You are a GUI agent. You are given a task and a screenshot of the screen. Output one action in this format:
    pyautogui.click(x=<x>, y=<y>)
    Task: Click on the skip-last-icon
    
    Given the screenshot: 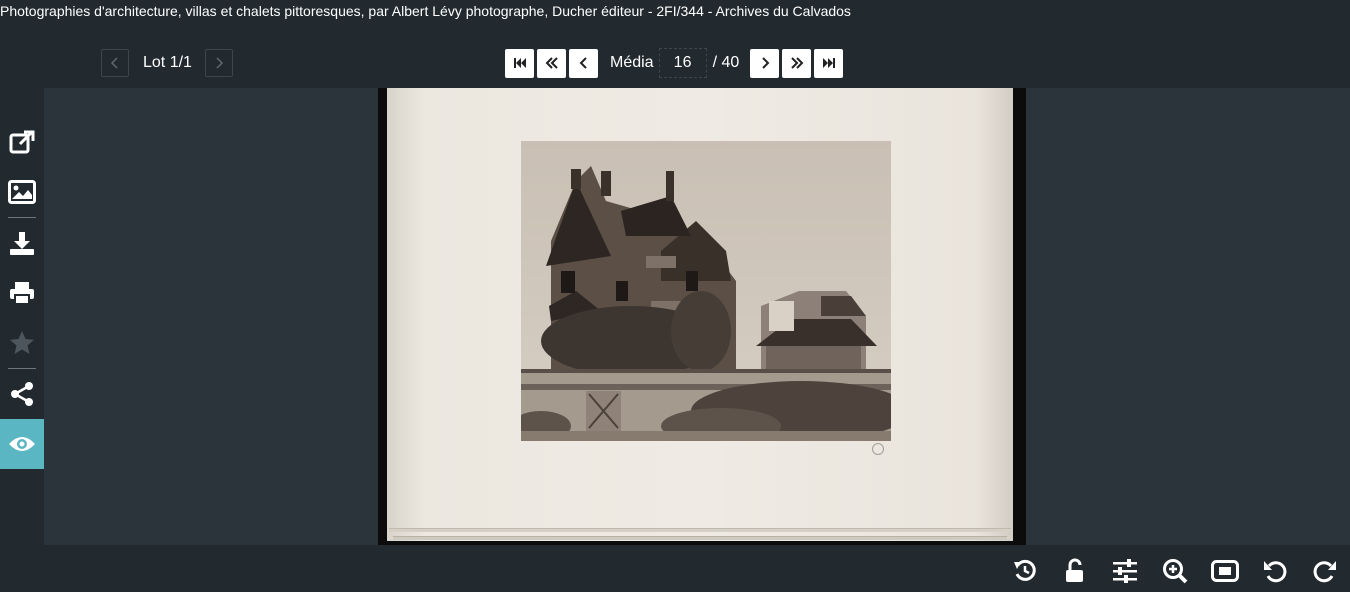 What is the action you would take?
    pyautogui.click(x=828, y=63)
    